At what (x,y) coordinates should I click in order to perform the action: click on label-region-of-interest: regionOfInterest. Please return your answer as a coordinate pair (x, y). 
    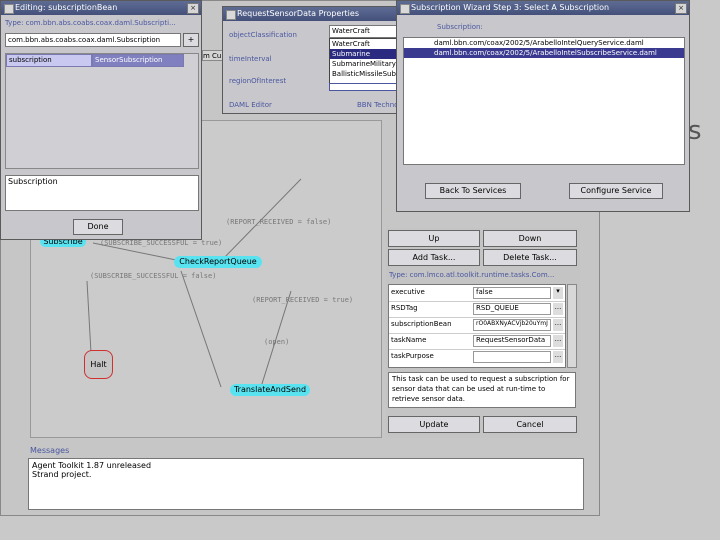
    Looking at the image, I should click on (258, 81).